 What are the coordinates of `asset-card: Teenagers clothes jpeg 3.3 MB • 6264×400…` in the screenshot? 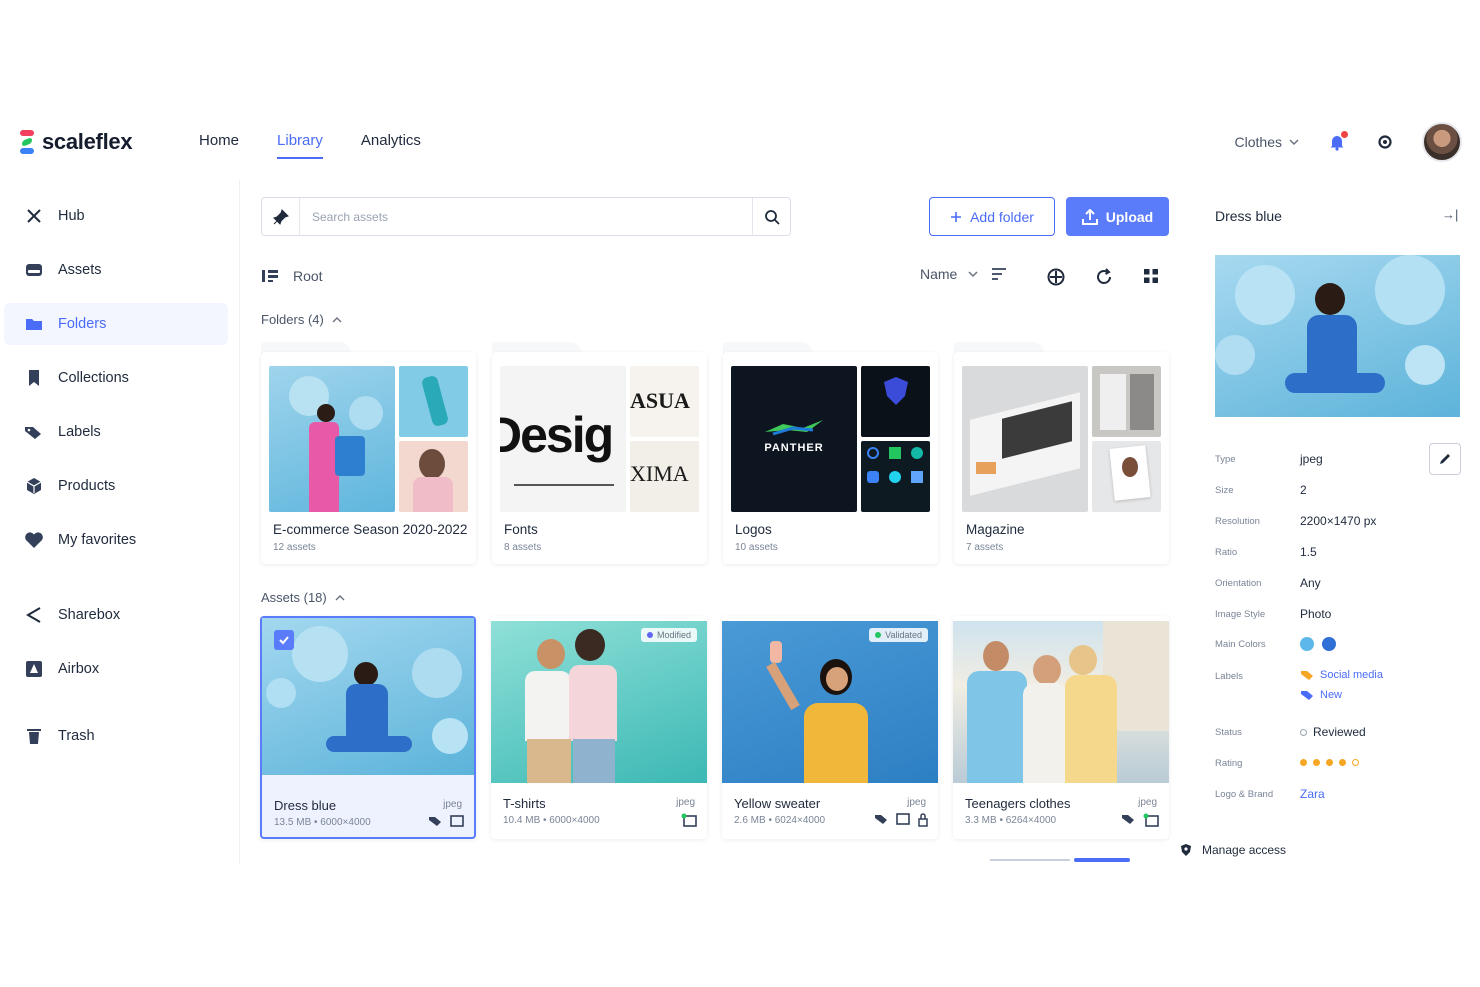 It's located at (1061, 727).